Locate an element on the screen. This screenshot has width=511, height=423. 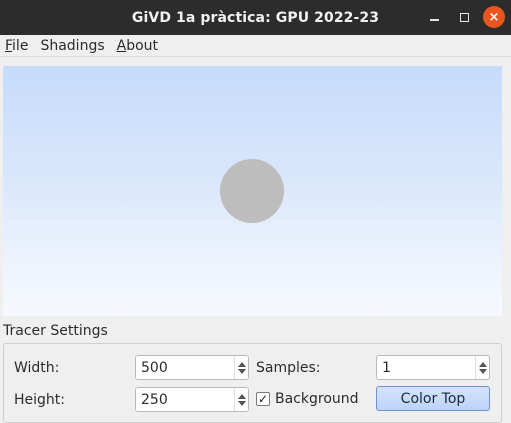
background-checkbox: ✓ is located at coordinates (263, 399).